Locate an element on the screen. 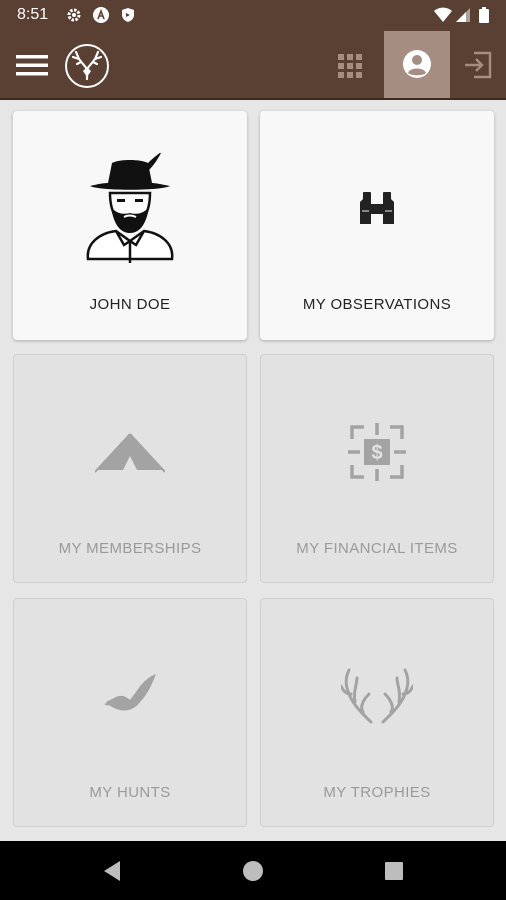  duck-icon is located at coordinates (130, 692).